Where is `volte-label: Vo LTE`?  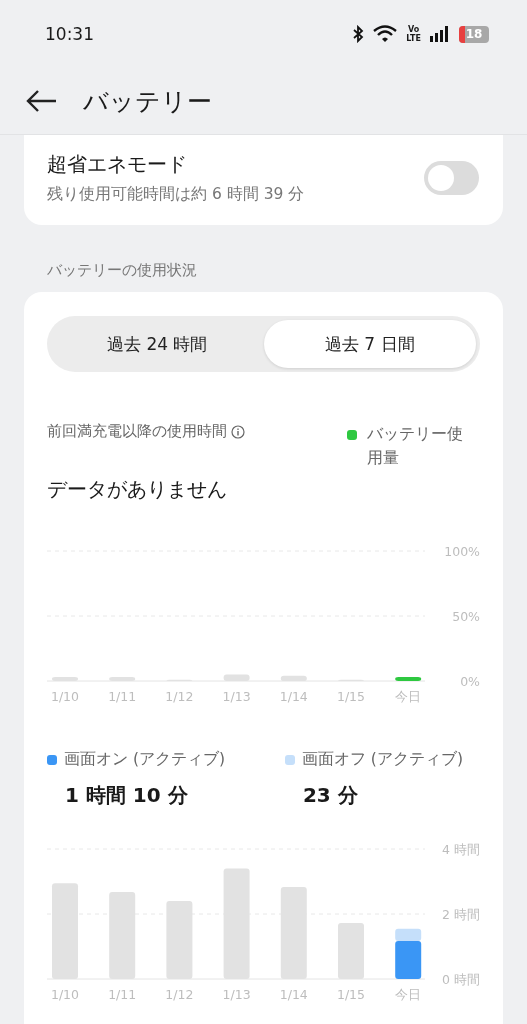 volte-label: Vo LTE is located at coordinates (413, 34).